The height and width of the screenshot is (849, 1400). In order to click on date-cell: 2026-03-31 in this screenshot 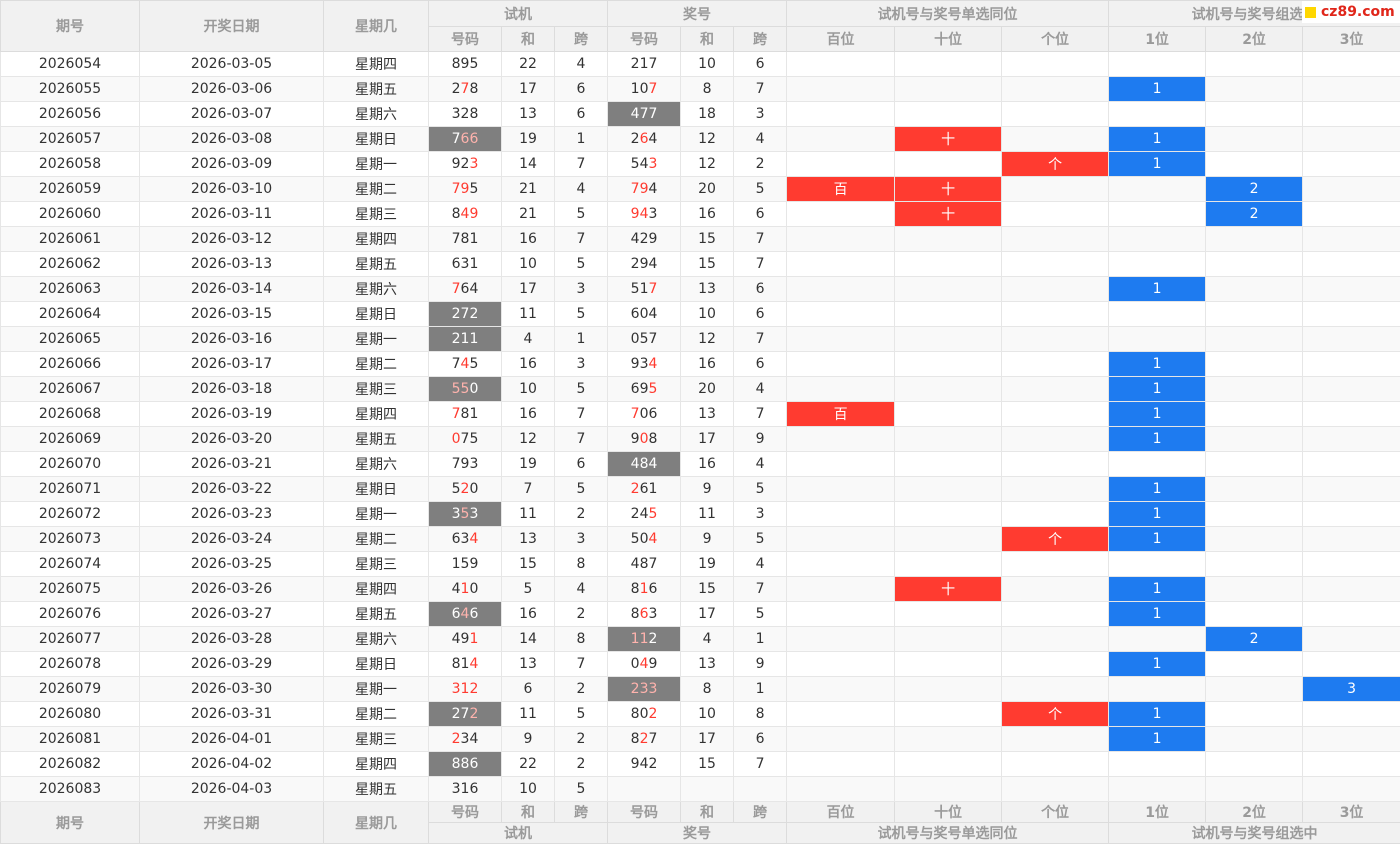, I will do `click(231, 714)`.